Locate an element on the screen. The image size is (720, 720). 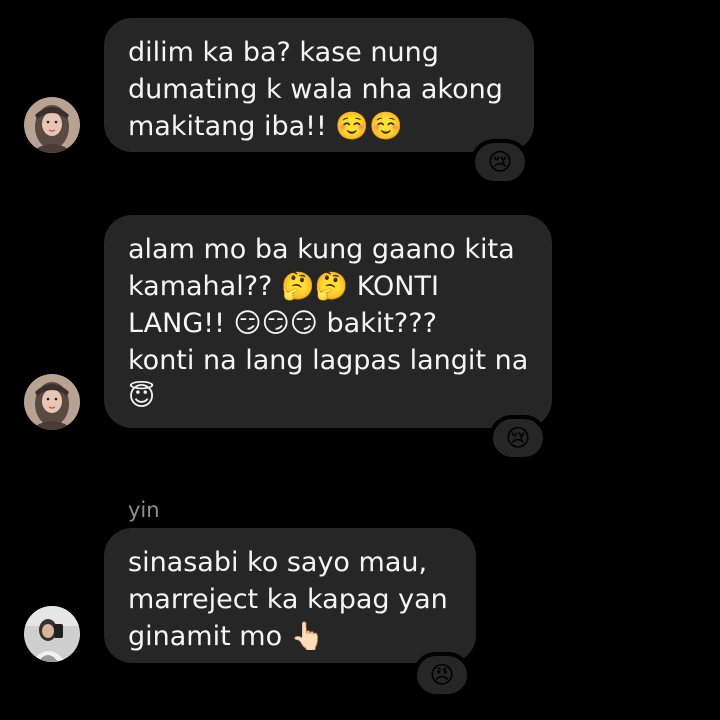
message-line: ginamit mo 👆🏻 is located at coordinates (226, 636).